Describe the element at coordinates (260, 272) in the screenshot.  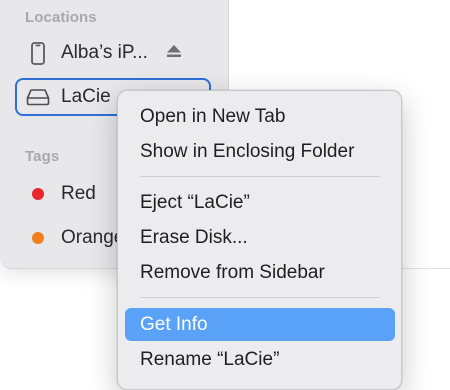
I see `menu-item-remove-from-sidebar: Remove from Sidebar` at that location.